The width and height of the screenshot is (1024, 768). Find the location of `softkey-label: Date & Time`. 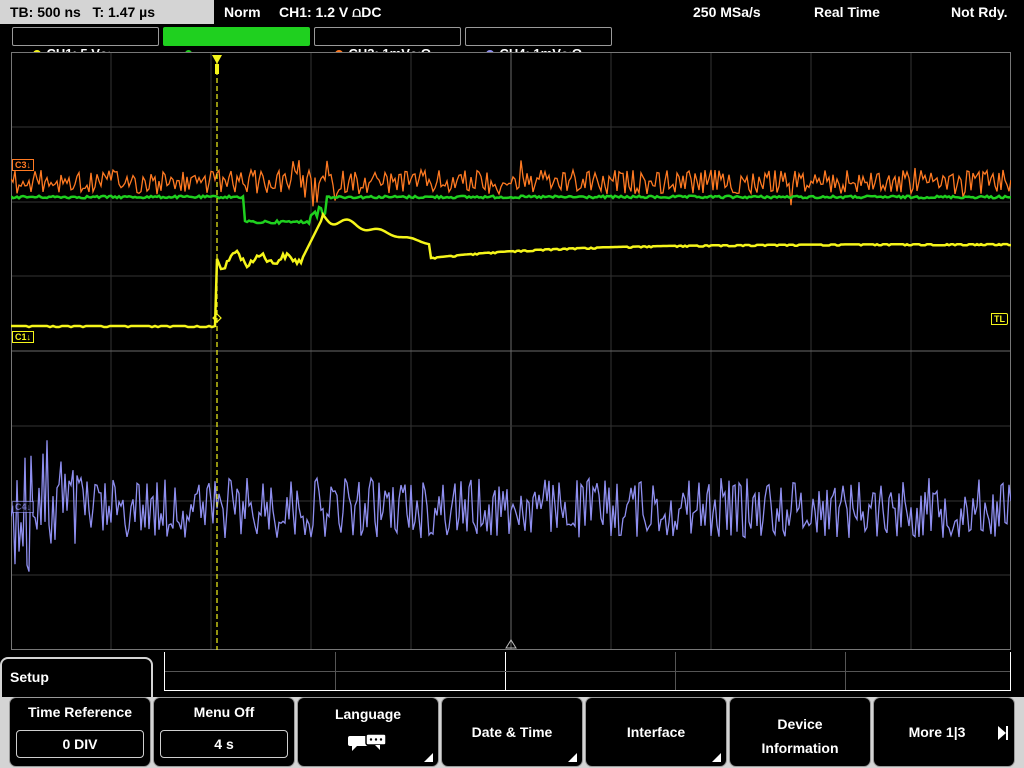

softkey-label: Date & Time is located at coordinates (512, 732).